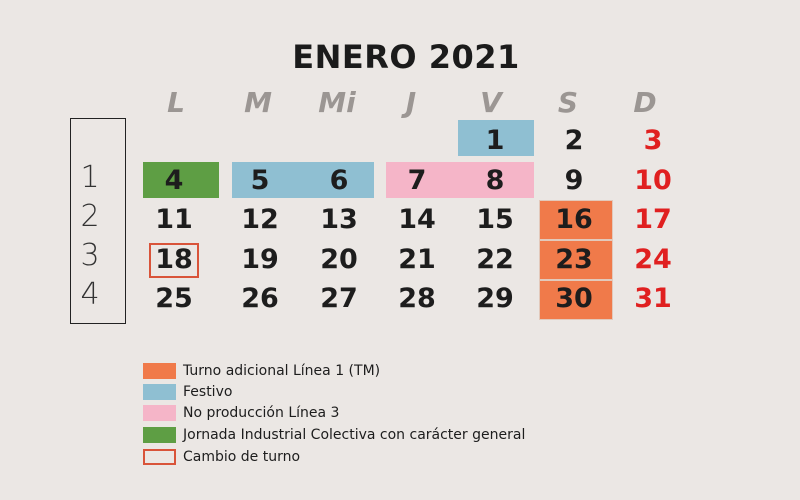  I want to click on date-cell: 3, so click(653, 140).